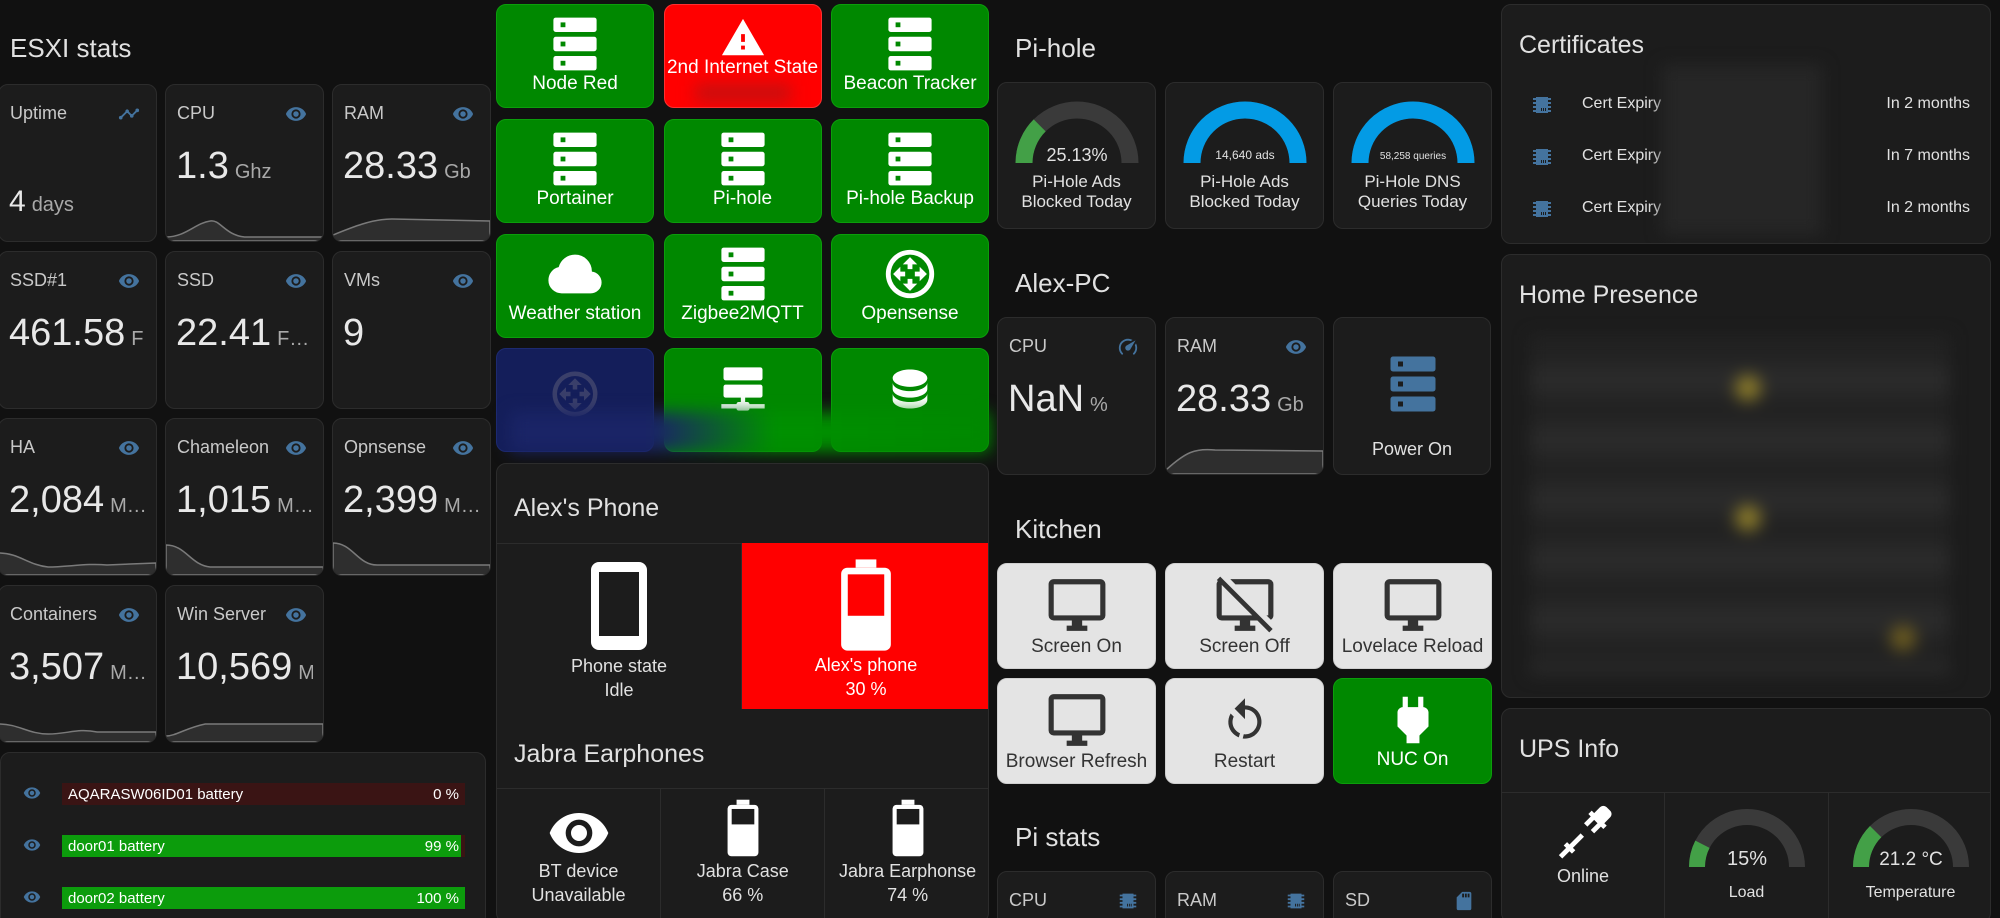 This screenshot has width=2000, height=918. What do you see at coordinates (742, 93) in the screenshot?
I see `redacted-state` at bounding box center [742, 93].